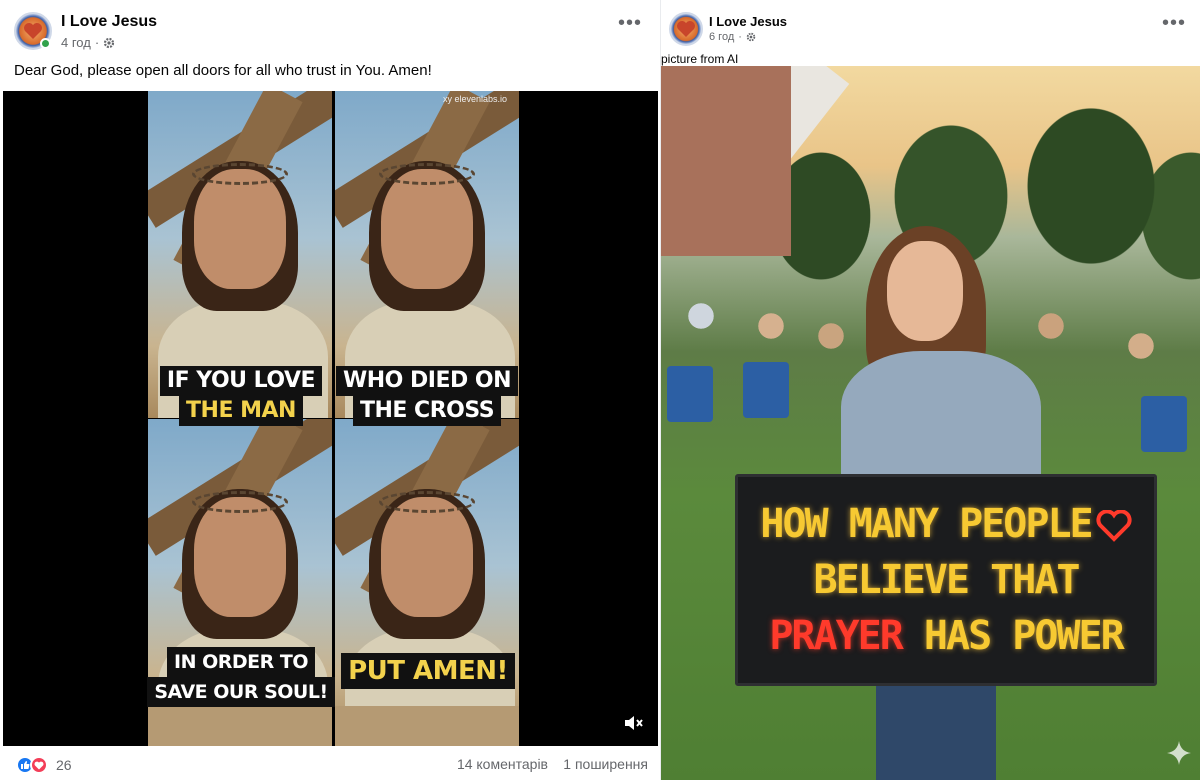  Describe the element at coordinates (941, 421) in the screenshot. I see `girl-shirt` at that location.